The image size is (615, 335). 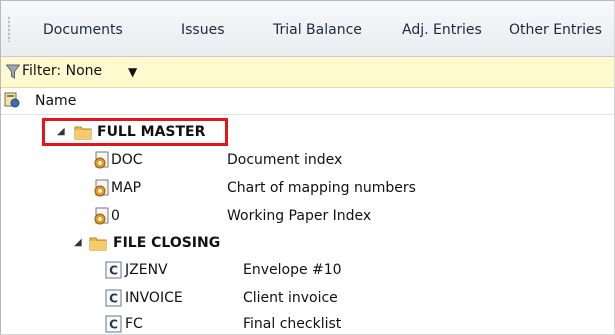 I want to click on tree-row-item: C INVOICE Client invoice, so click(x=307, y=299).